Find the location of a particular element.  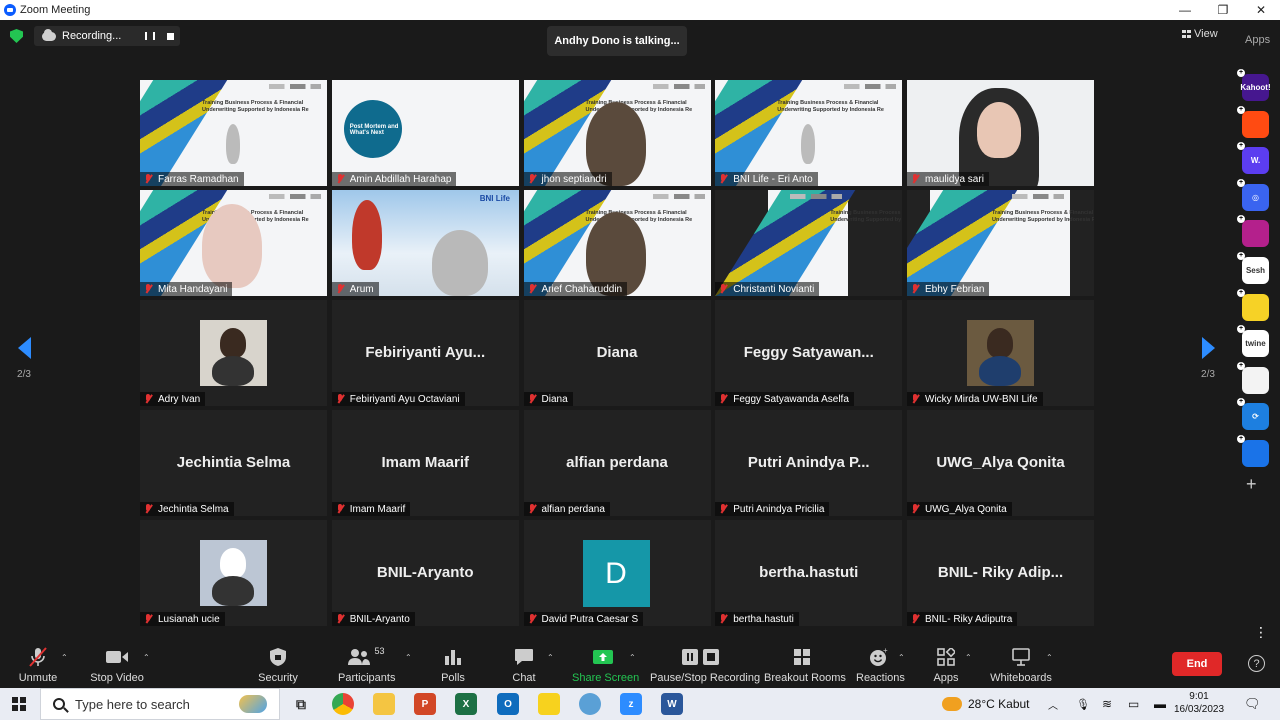

add-app-icon: + is located at coordinates (1251, 484).